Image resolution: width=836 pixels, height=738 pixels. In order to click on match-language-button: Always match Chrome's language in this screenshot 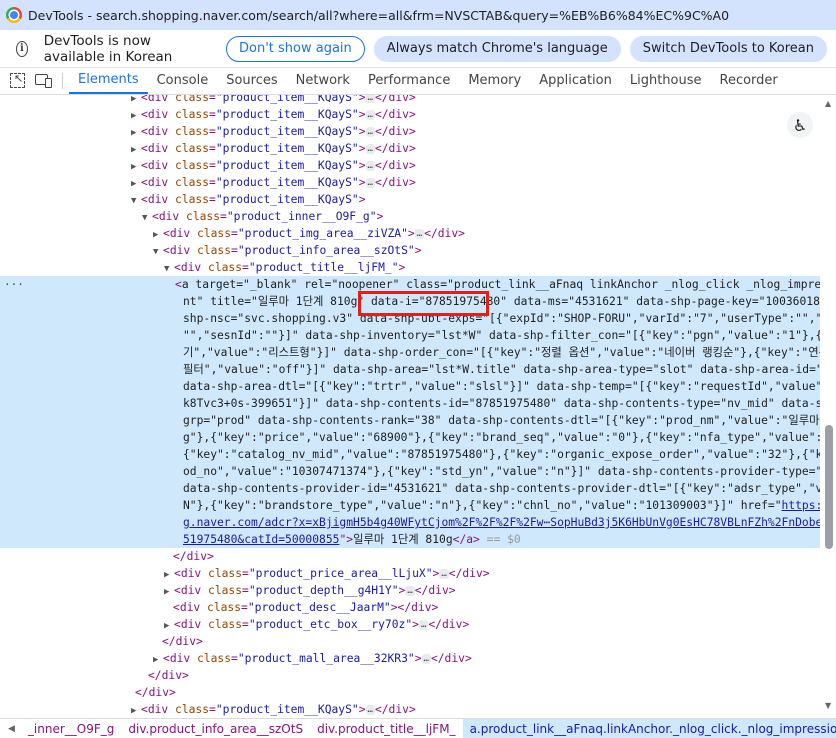, I will do `click(497, 48)`.